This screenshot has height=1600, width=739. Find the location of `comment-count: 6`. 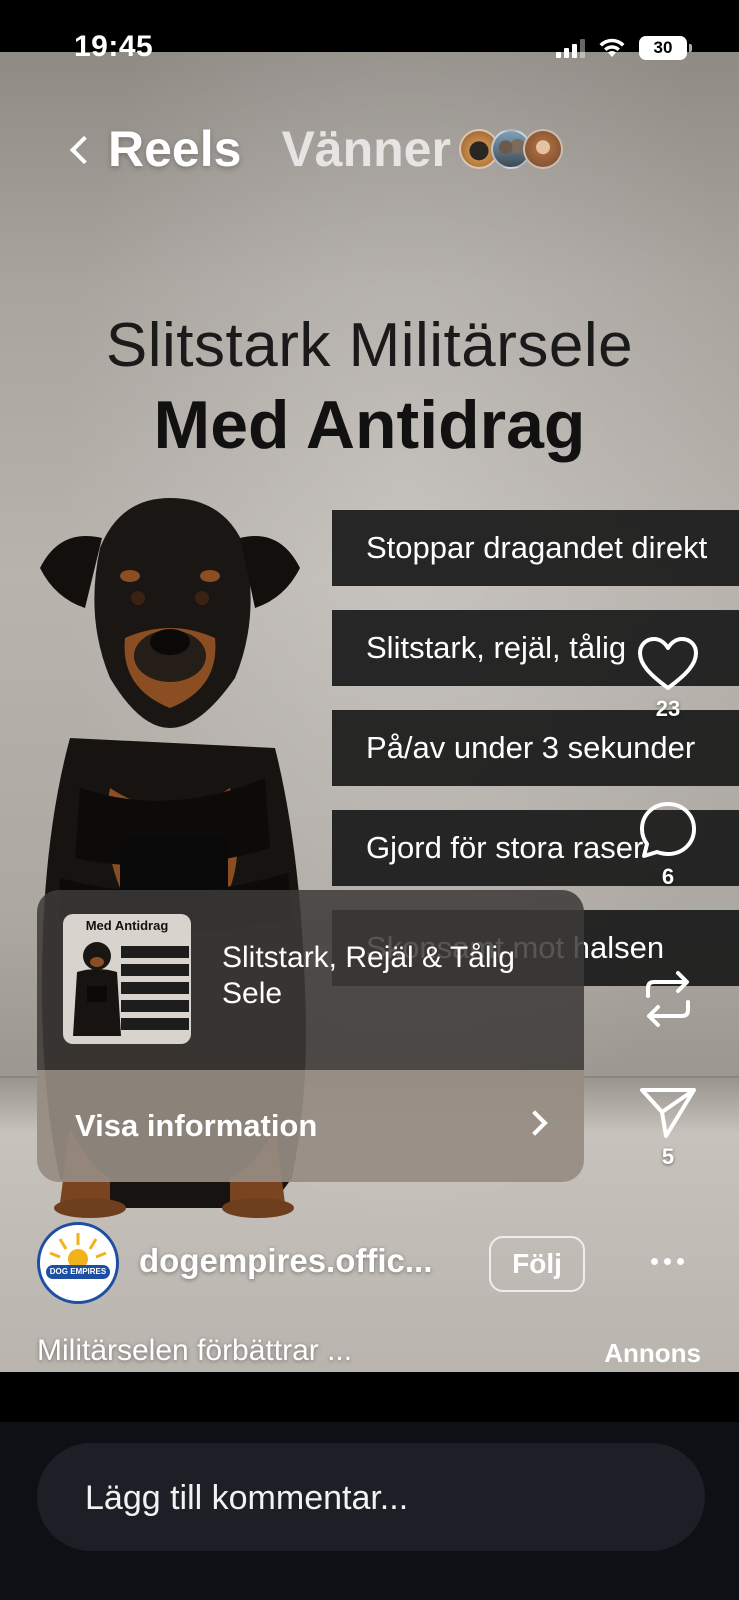

comment-count: 6 is located at coordinates (668, 876).